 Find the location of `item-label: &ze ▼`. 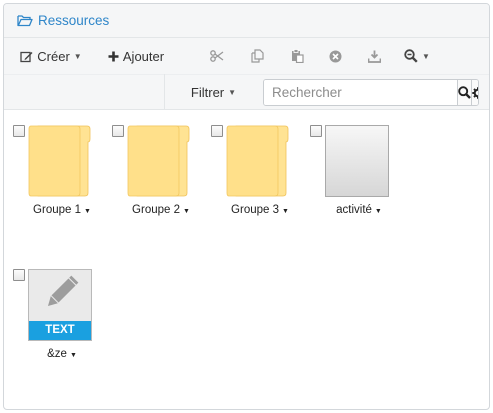

item-label: &ze ▼ is located at coordinates (62, 354).